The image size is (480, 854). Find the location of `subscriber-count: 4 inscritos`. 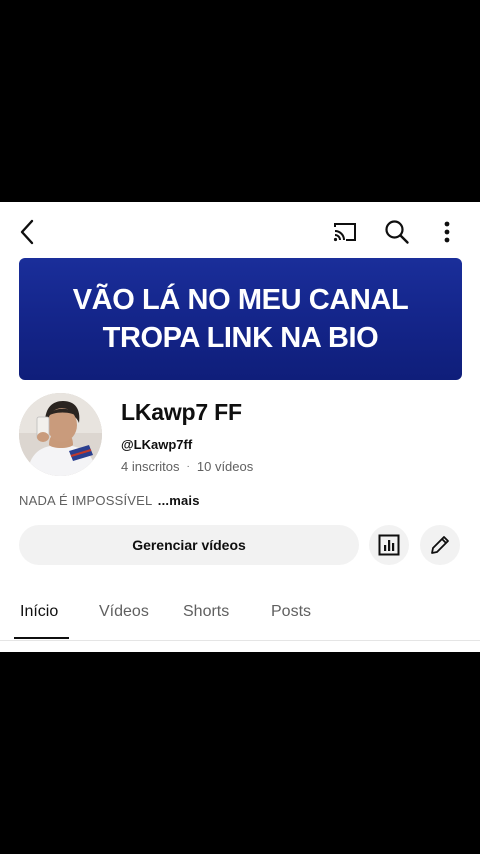

subscriber-count: 4 inscritos is located at coordinates (150, 466).